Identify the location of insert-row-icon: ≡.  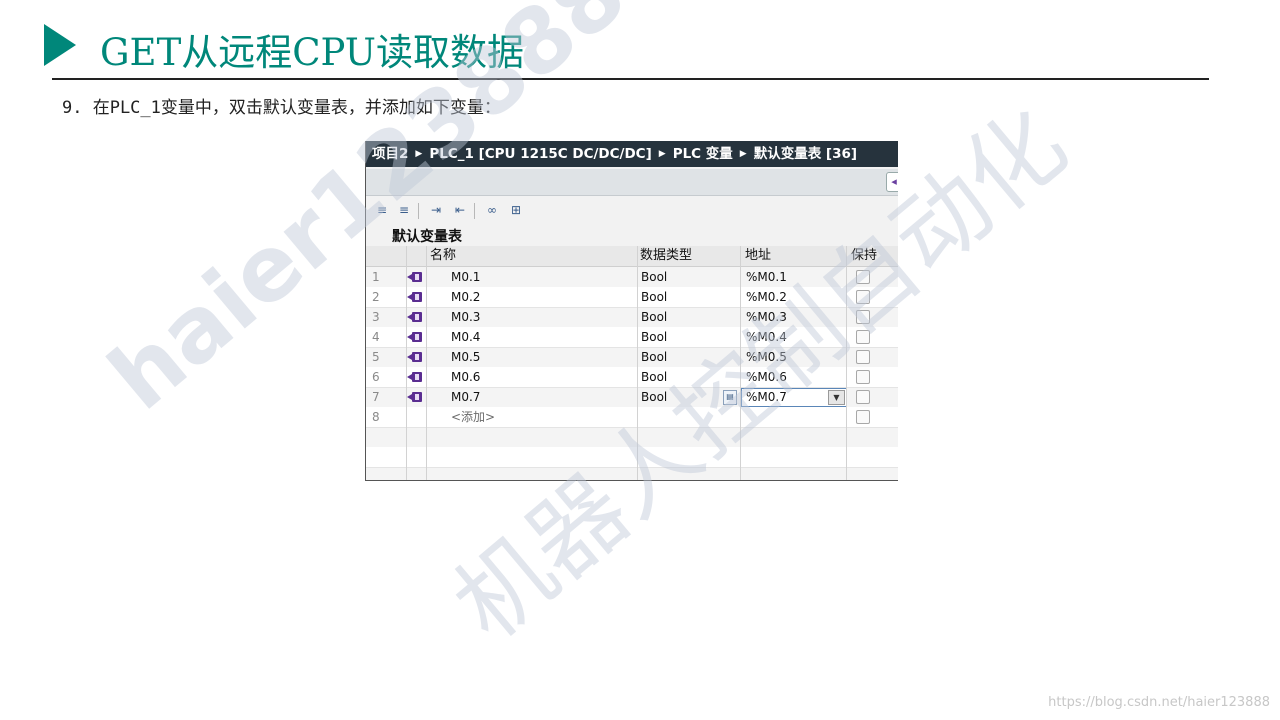
(404, 210).